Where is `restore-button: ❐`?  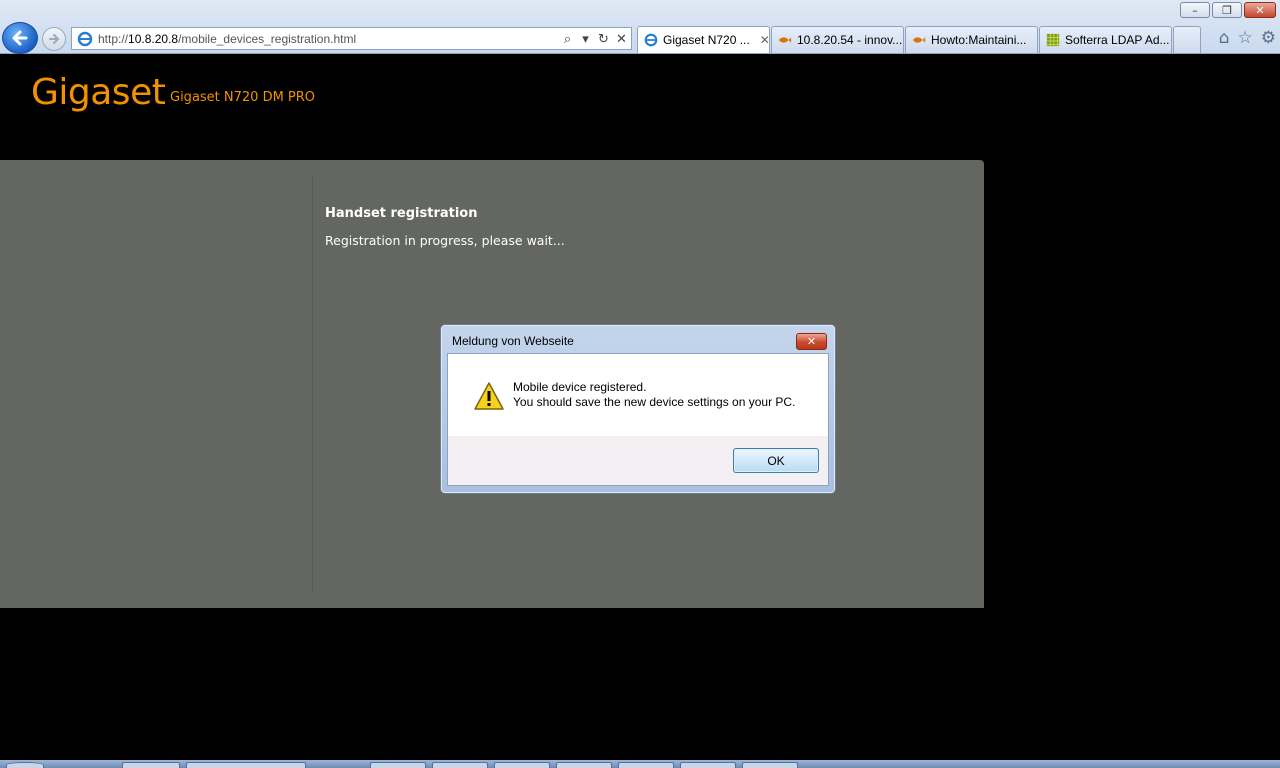 restore-button: ❐ is located at coordinates (1227, 10).